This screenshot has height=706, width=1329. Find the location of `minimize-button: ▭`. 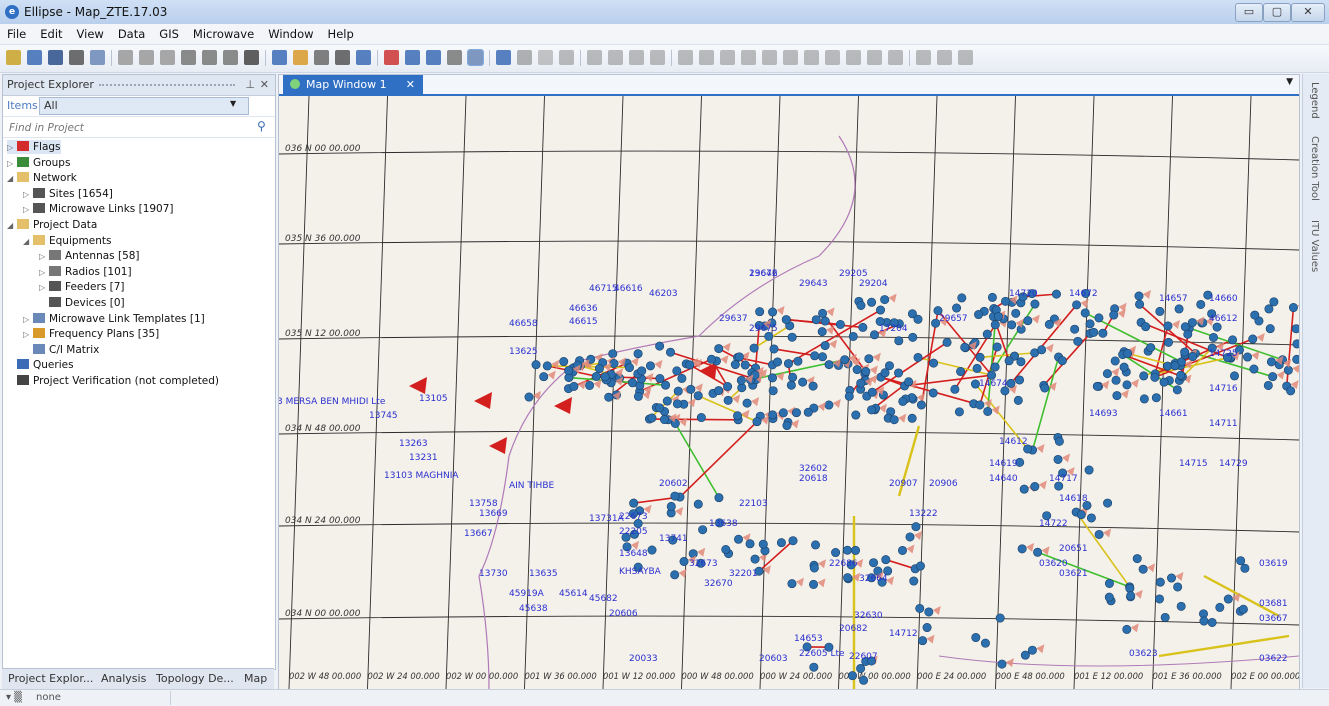

minimize-button: ▭ is located at coordinates (1249, 12).